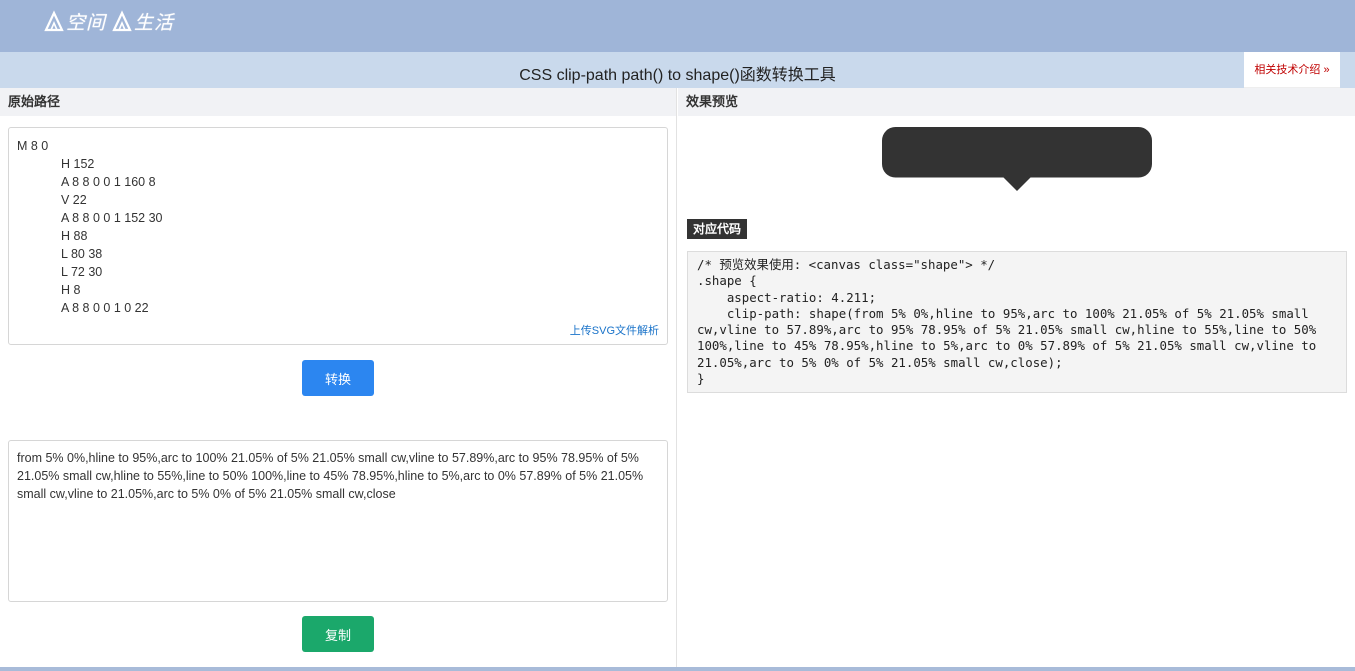 This screenshot has width=1355, height=671. Describe the element at coordinates (1292, 70) in the screenshot. I see `tech-intro-link: 相关技术介绍 »` at that location.